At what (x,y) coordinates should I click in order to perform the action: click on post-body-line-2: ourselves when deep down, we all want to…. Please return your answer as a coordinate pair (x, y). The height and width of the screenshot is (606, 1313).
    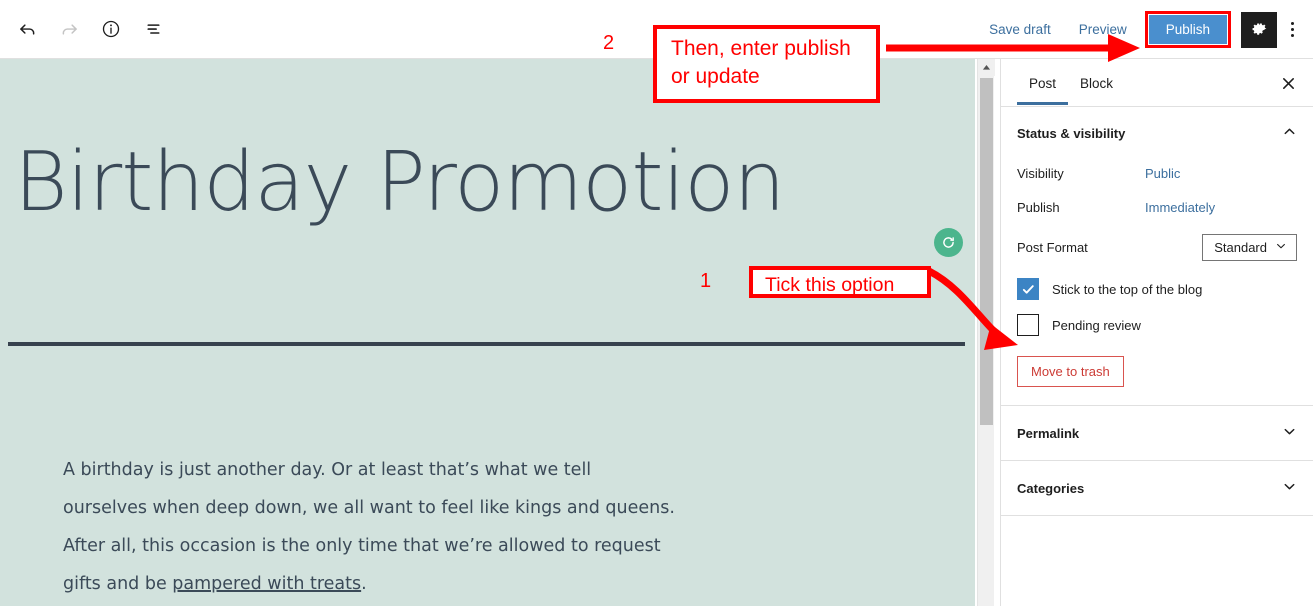
    Looking at the image, I should click on (369, 508).